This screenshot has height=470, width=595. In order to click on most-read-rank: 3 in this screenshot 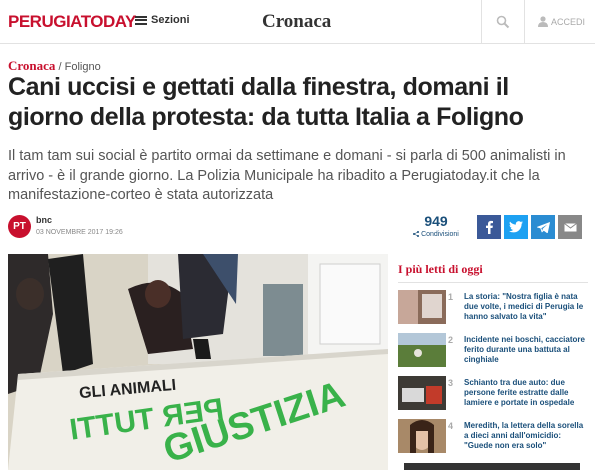, I will do `click(451, 383)`.